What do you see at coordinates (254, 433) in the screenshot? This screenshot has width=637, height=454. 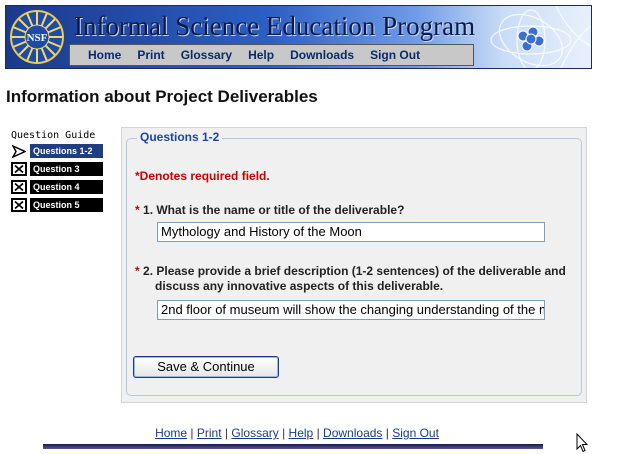 I see `footer-glossary-link: Glossary` at bounding box center [254, 433].